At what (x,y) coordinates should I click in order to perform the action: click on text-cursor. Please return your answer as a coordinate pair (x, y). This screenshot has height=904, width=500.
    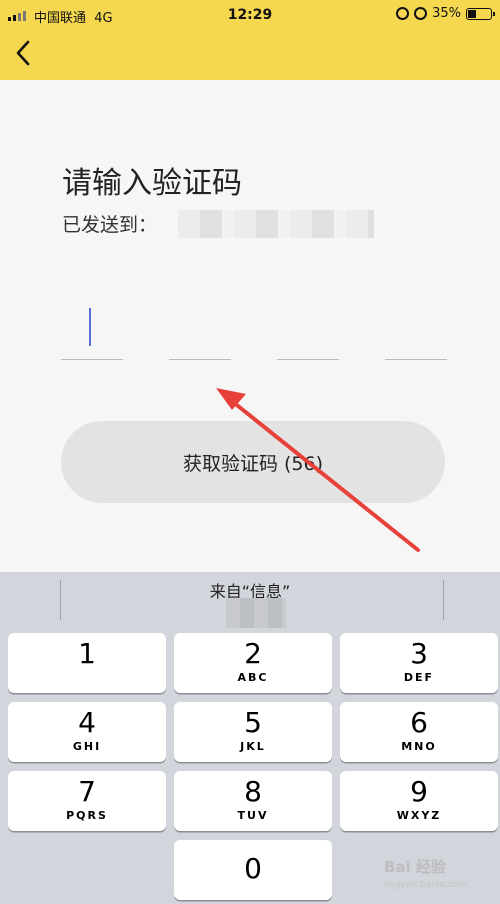
    Looking at the image, I should click on (90, 327).